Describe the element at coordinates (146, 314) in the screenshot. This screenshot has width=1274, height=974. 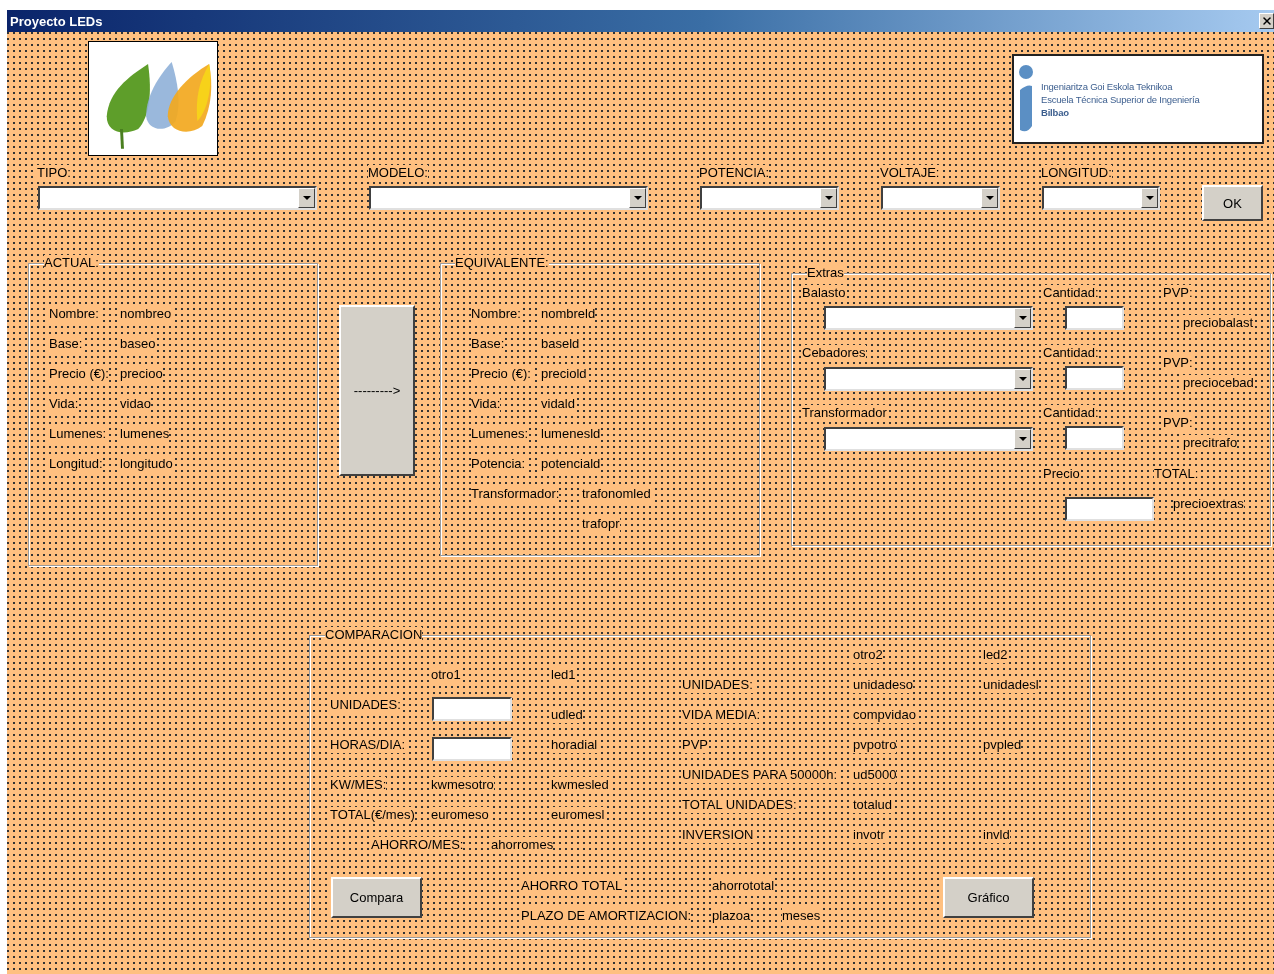
I see `field-value: nombreo` at that location.